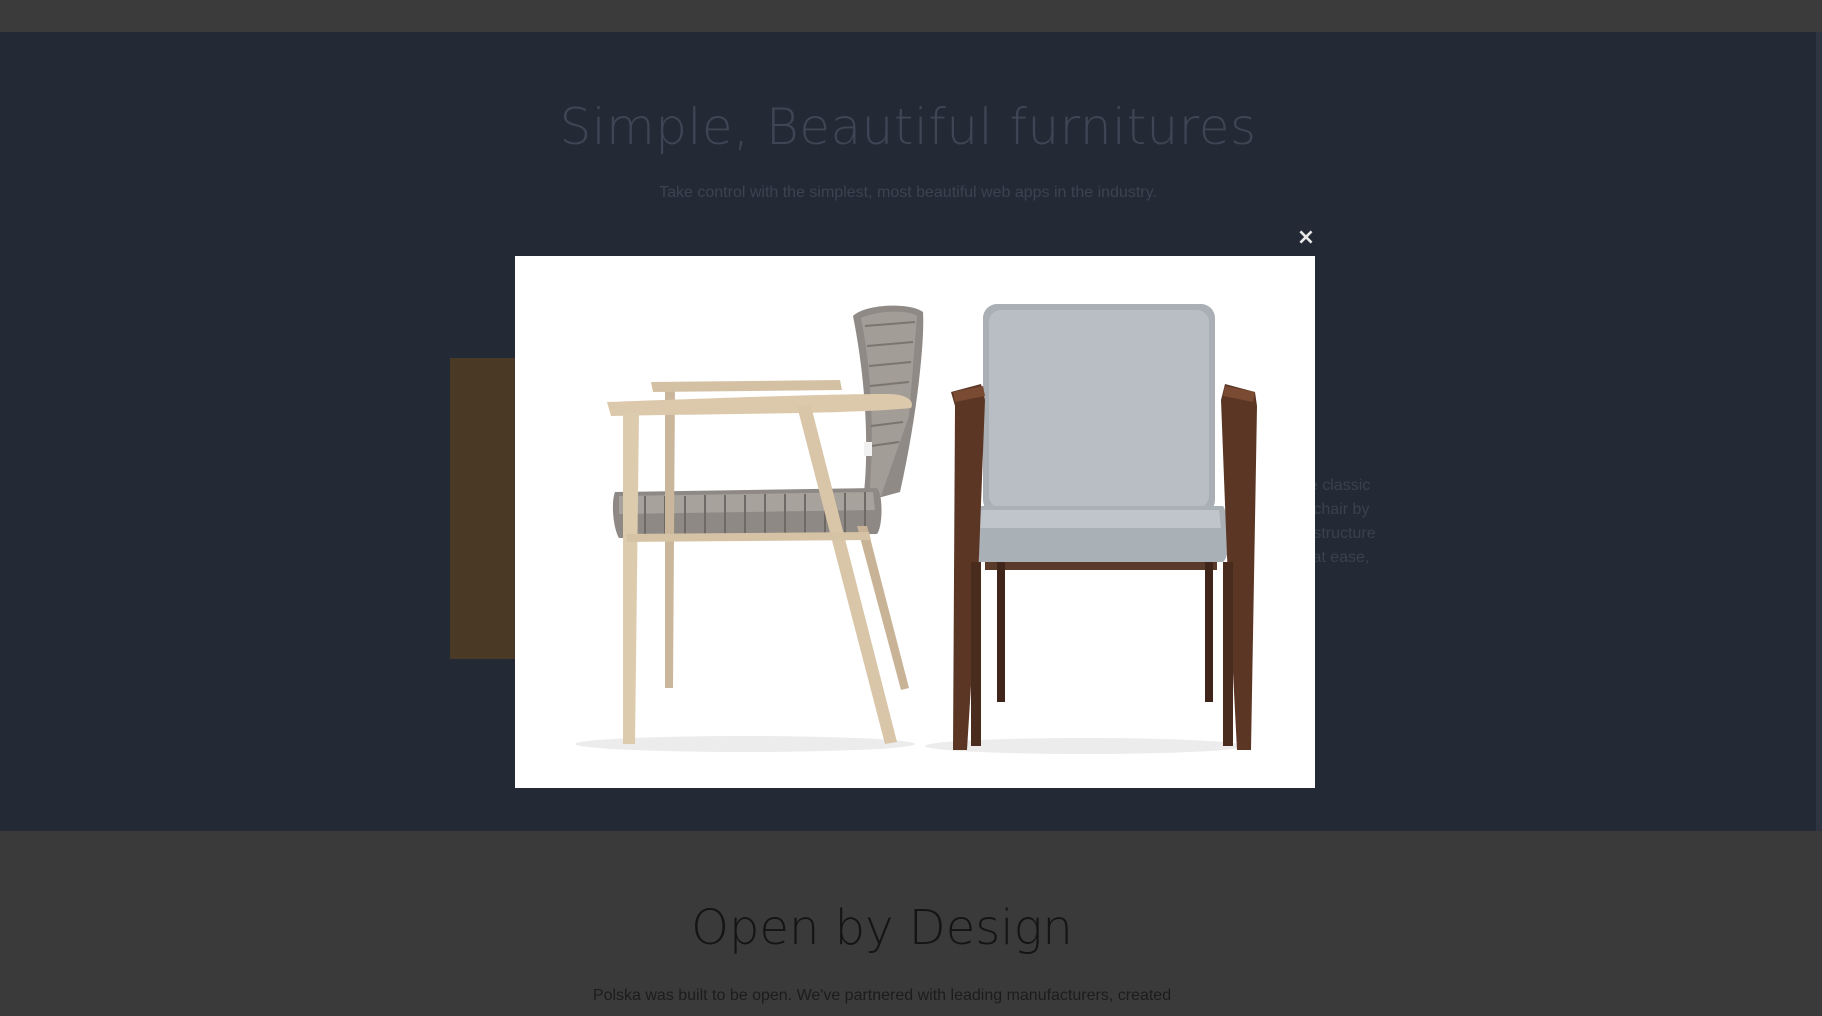  What do you see at coordinates (911, 16) in the screenshot?
I see `top-navbar` at bounding box center [911, 16].